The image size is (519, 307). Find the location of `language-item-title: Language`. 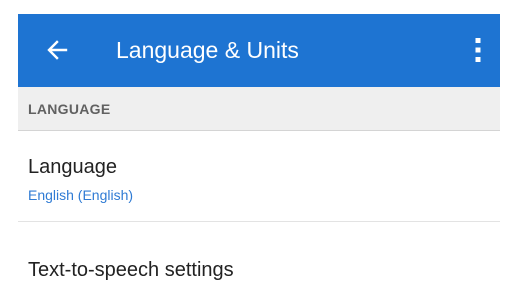

language-item-title: Language is located at coordinates (72, 167).